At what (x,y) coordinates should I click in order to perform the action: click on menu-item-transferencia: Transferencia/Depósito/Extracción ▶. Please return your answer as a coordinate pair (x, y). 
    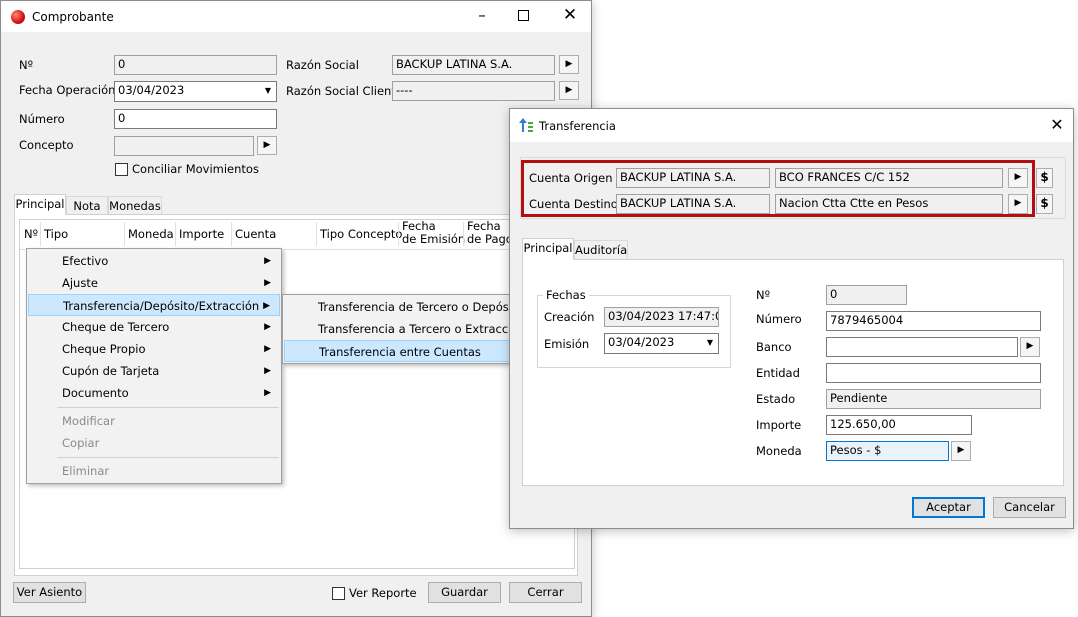
    Looking at the image, I should click on (154, 305).